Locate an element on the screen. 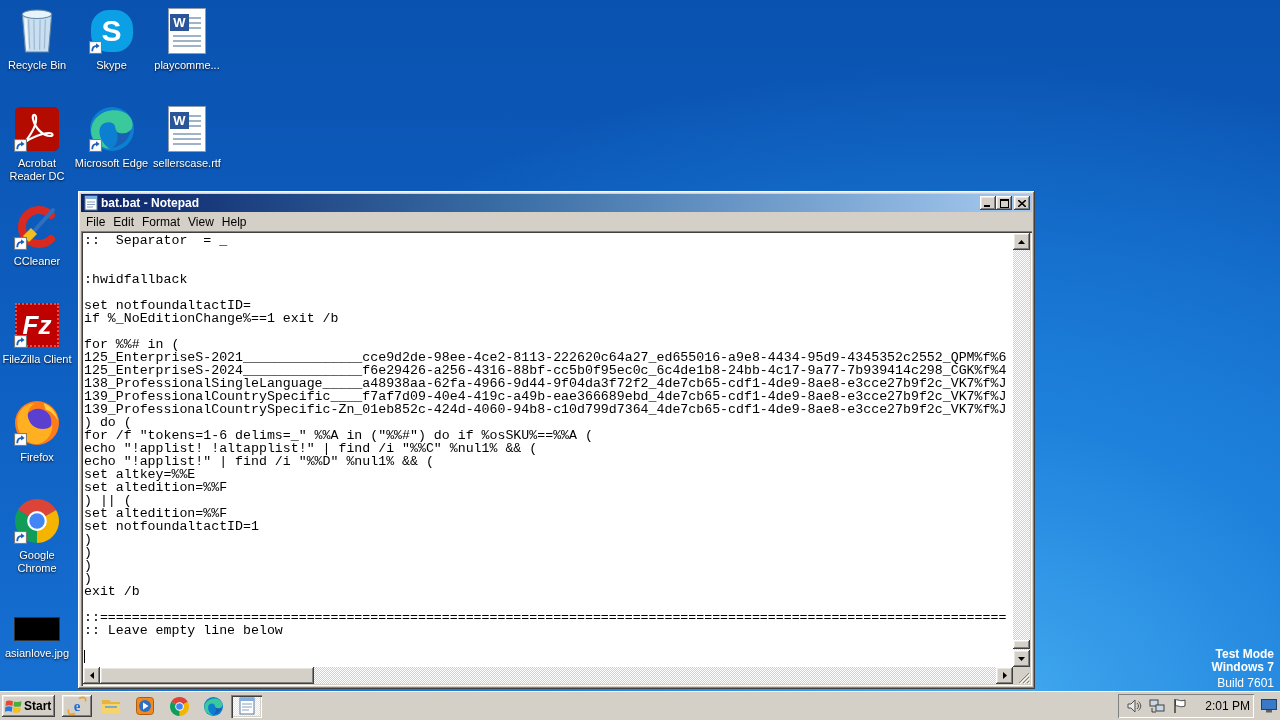  down-triangle-icon is located at coordinates (1021, 658).